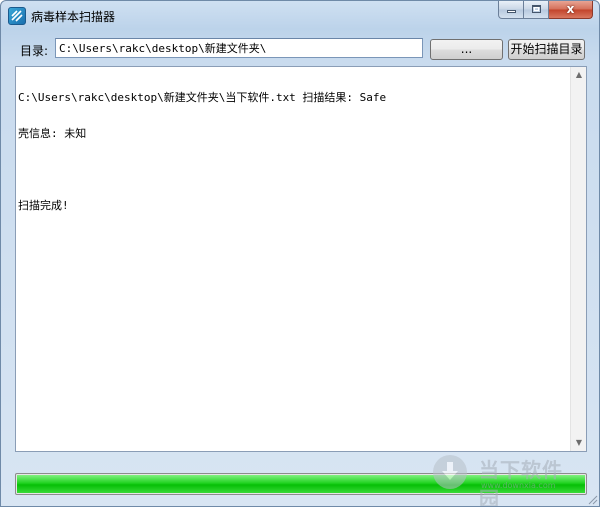  I want to click on vertical-scrollbar: ▲ ▼, so click(578, 259).